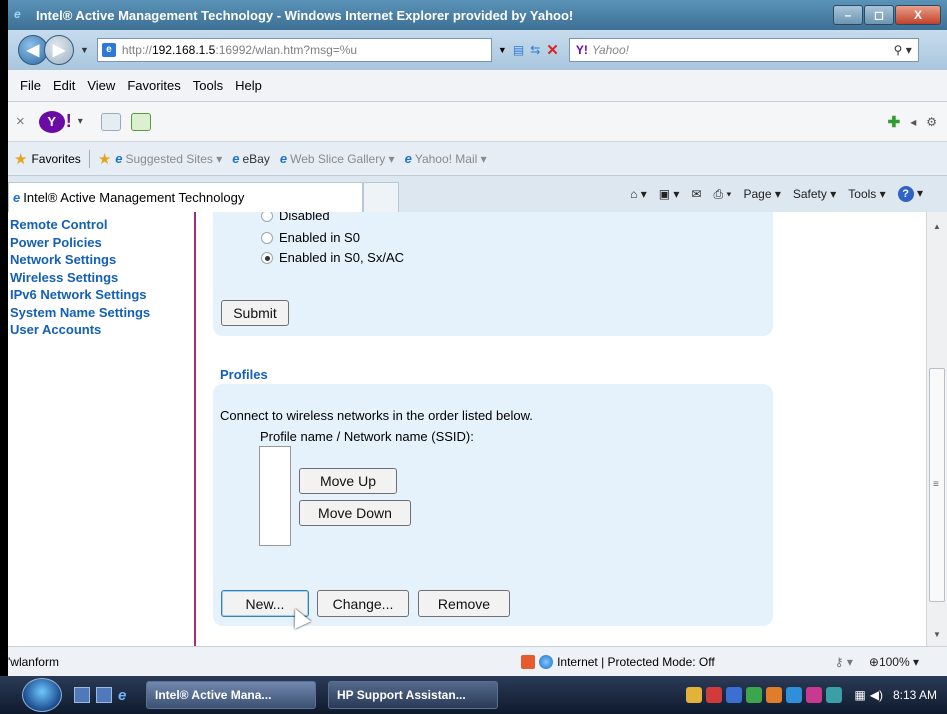  I want to click on fav-suggested-sites: e Suggested Sites ▾, so click(168, 158).